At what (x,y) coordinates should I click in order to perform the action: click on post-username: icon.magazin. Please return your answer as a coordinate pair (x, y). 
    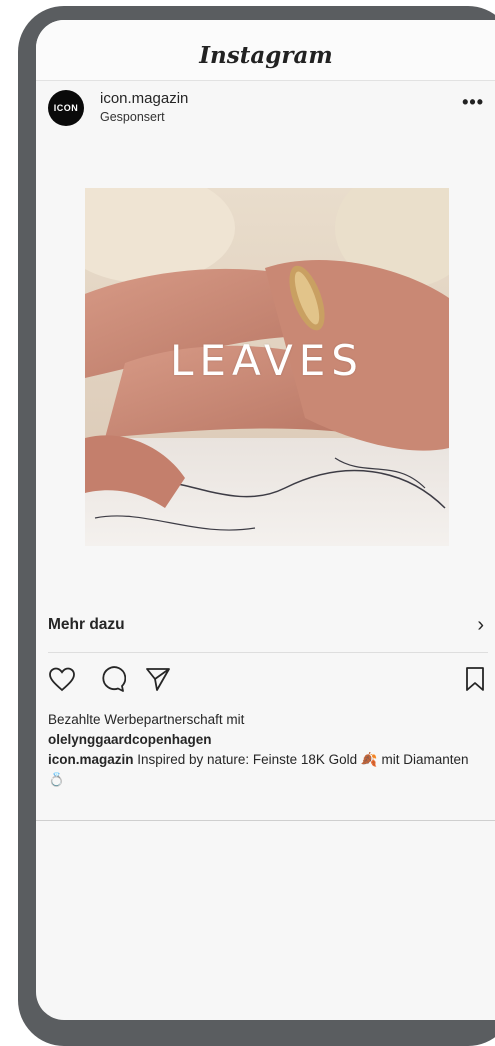
    Looking at the image, I should click on (144, 98).